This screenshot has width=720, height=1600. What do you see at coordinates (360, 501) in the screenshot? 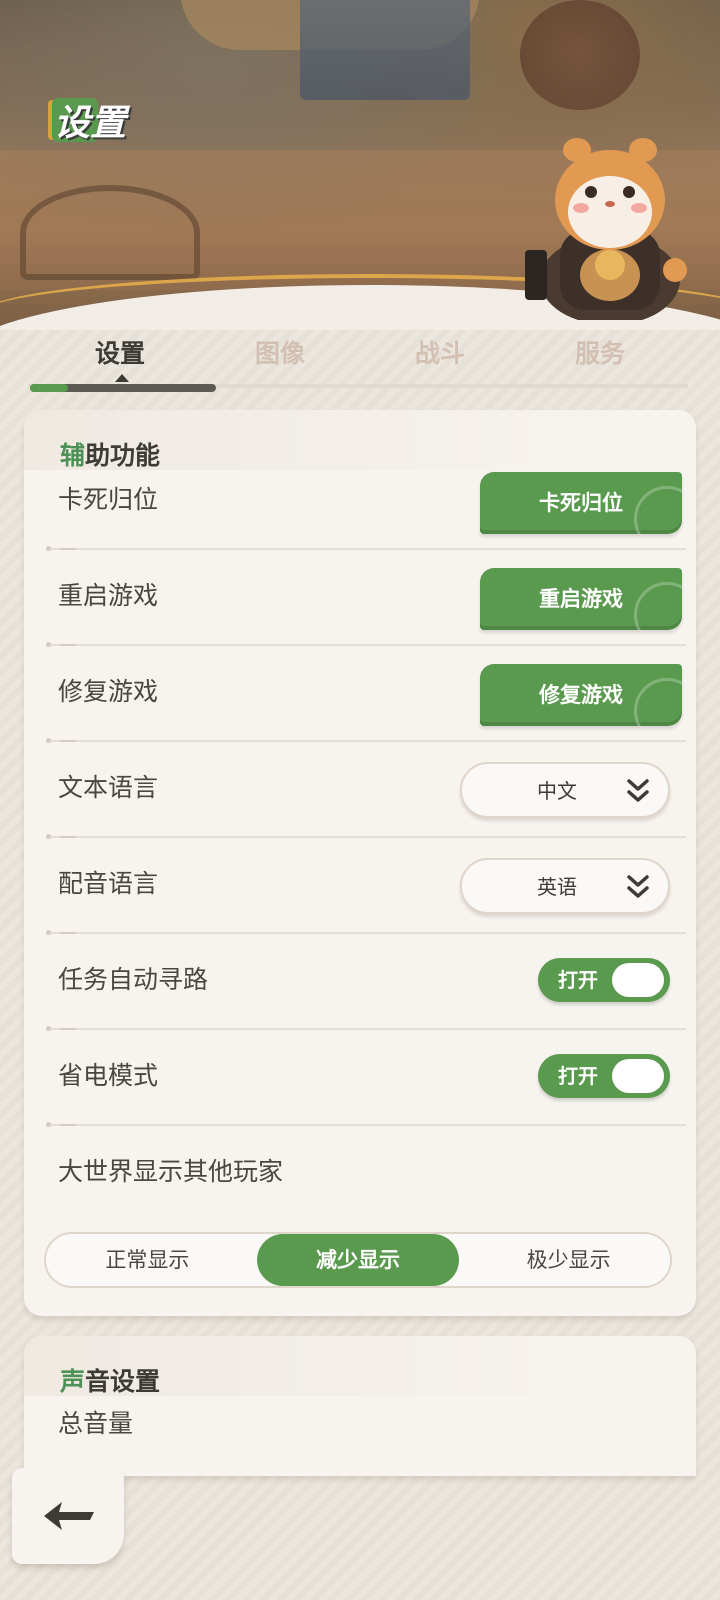
I see `row-unstuck: 卡死归位 卡死归位` at bounding box center [360, 501].